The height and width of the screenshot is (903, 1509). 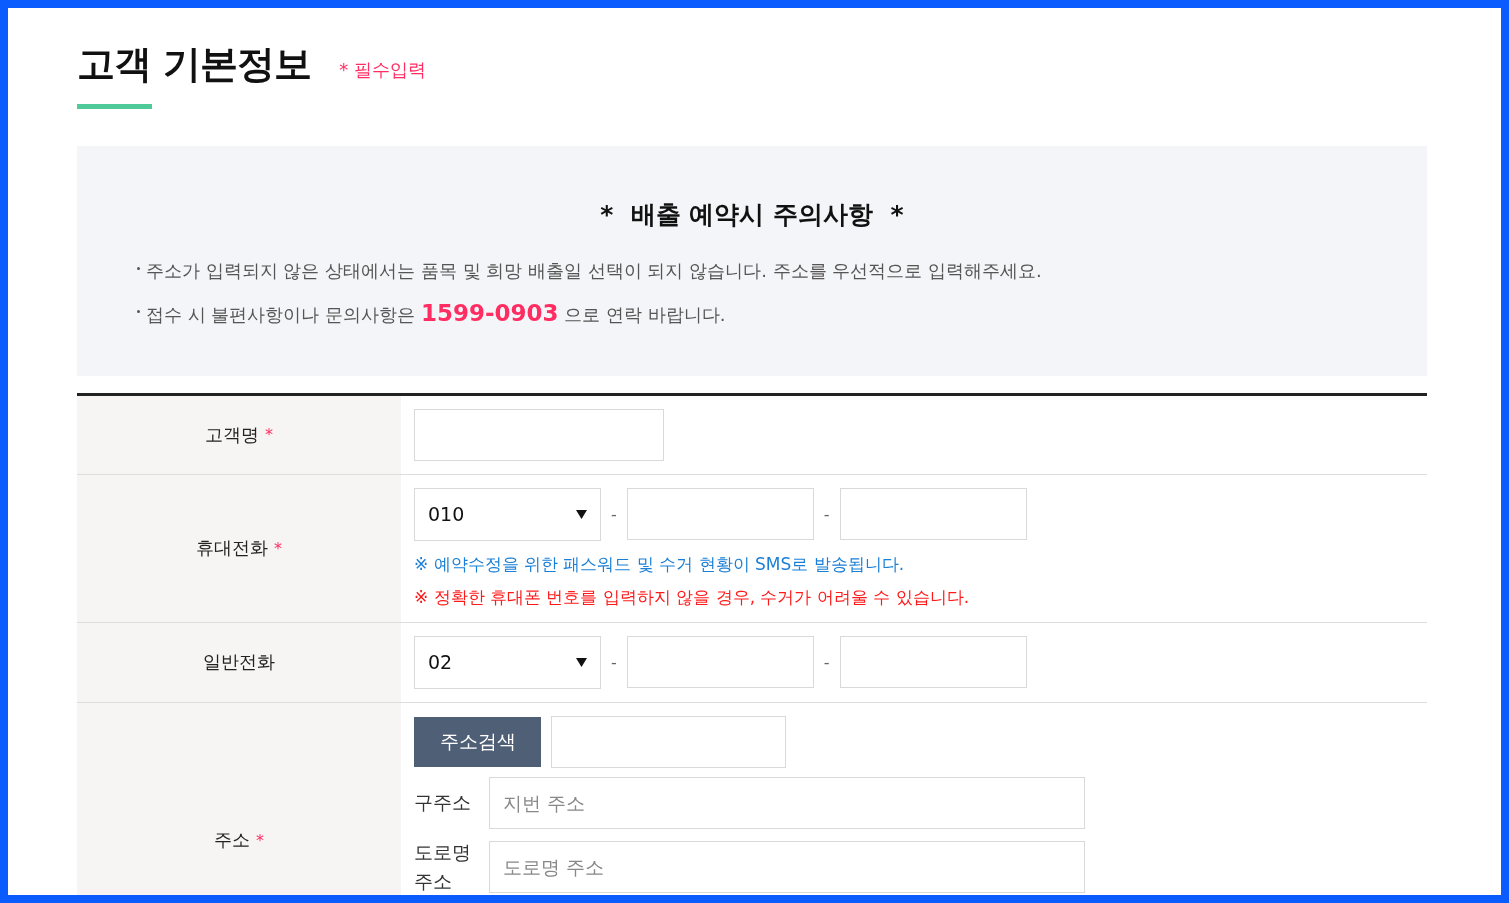 What do you see at coordinates (660, 564) in the screenshot?
I see `phone-note: ※ 예약수정을 위한 패스워드 및 수거 현황이 SMS로 발송됩니다.` at bounding box center [660, 564].